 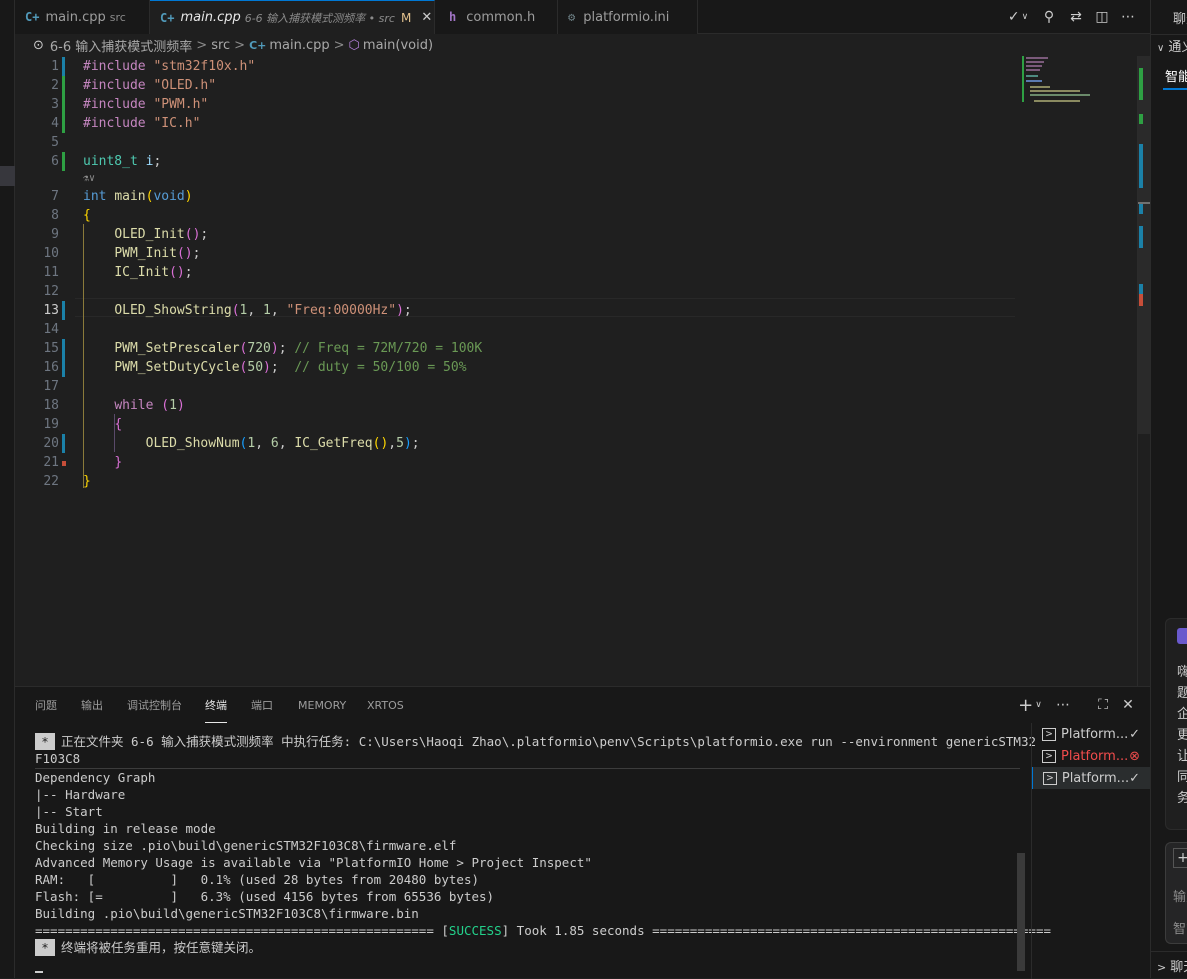 I want to click on panel-tab-terminal: 终端, so click(x=216, y=705).